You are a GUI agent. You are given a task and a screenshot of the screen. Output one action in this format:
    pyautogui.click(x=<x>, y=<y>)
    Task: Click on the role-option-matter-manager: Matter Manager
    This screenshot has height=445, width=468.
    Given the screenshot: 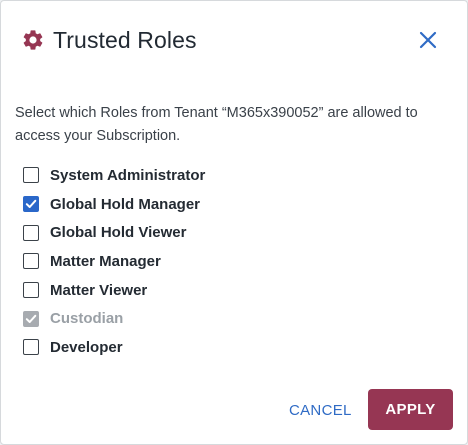 What is the action you would take?
    pyautogui.click(x=114, y=261)
    